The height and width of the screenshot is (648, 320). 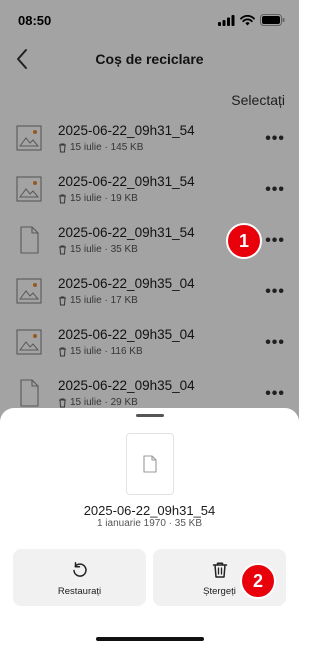 What do you see at coordinates (79, 577) in the screenshot?
I see `restore-button: Restaurați` at bounding box center [79, 577].